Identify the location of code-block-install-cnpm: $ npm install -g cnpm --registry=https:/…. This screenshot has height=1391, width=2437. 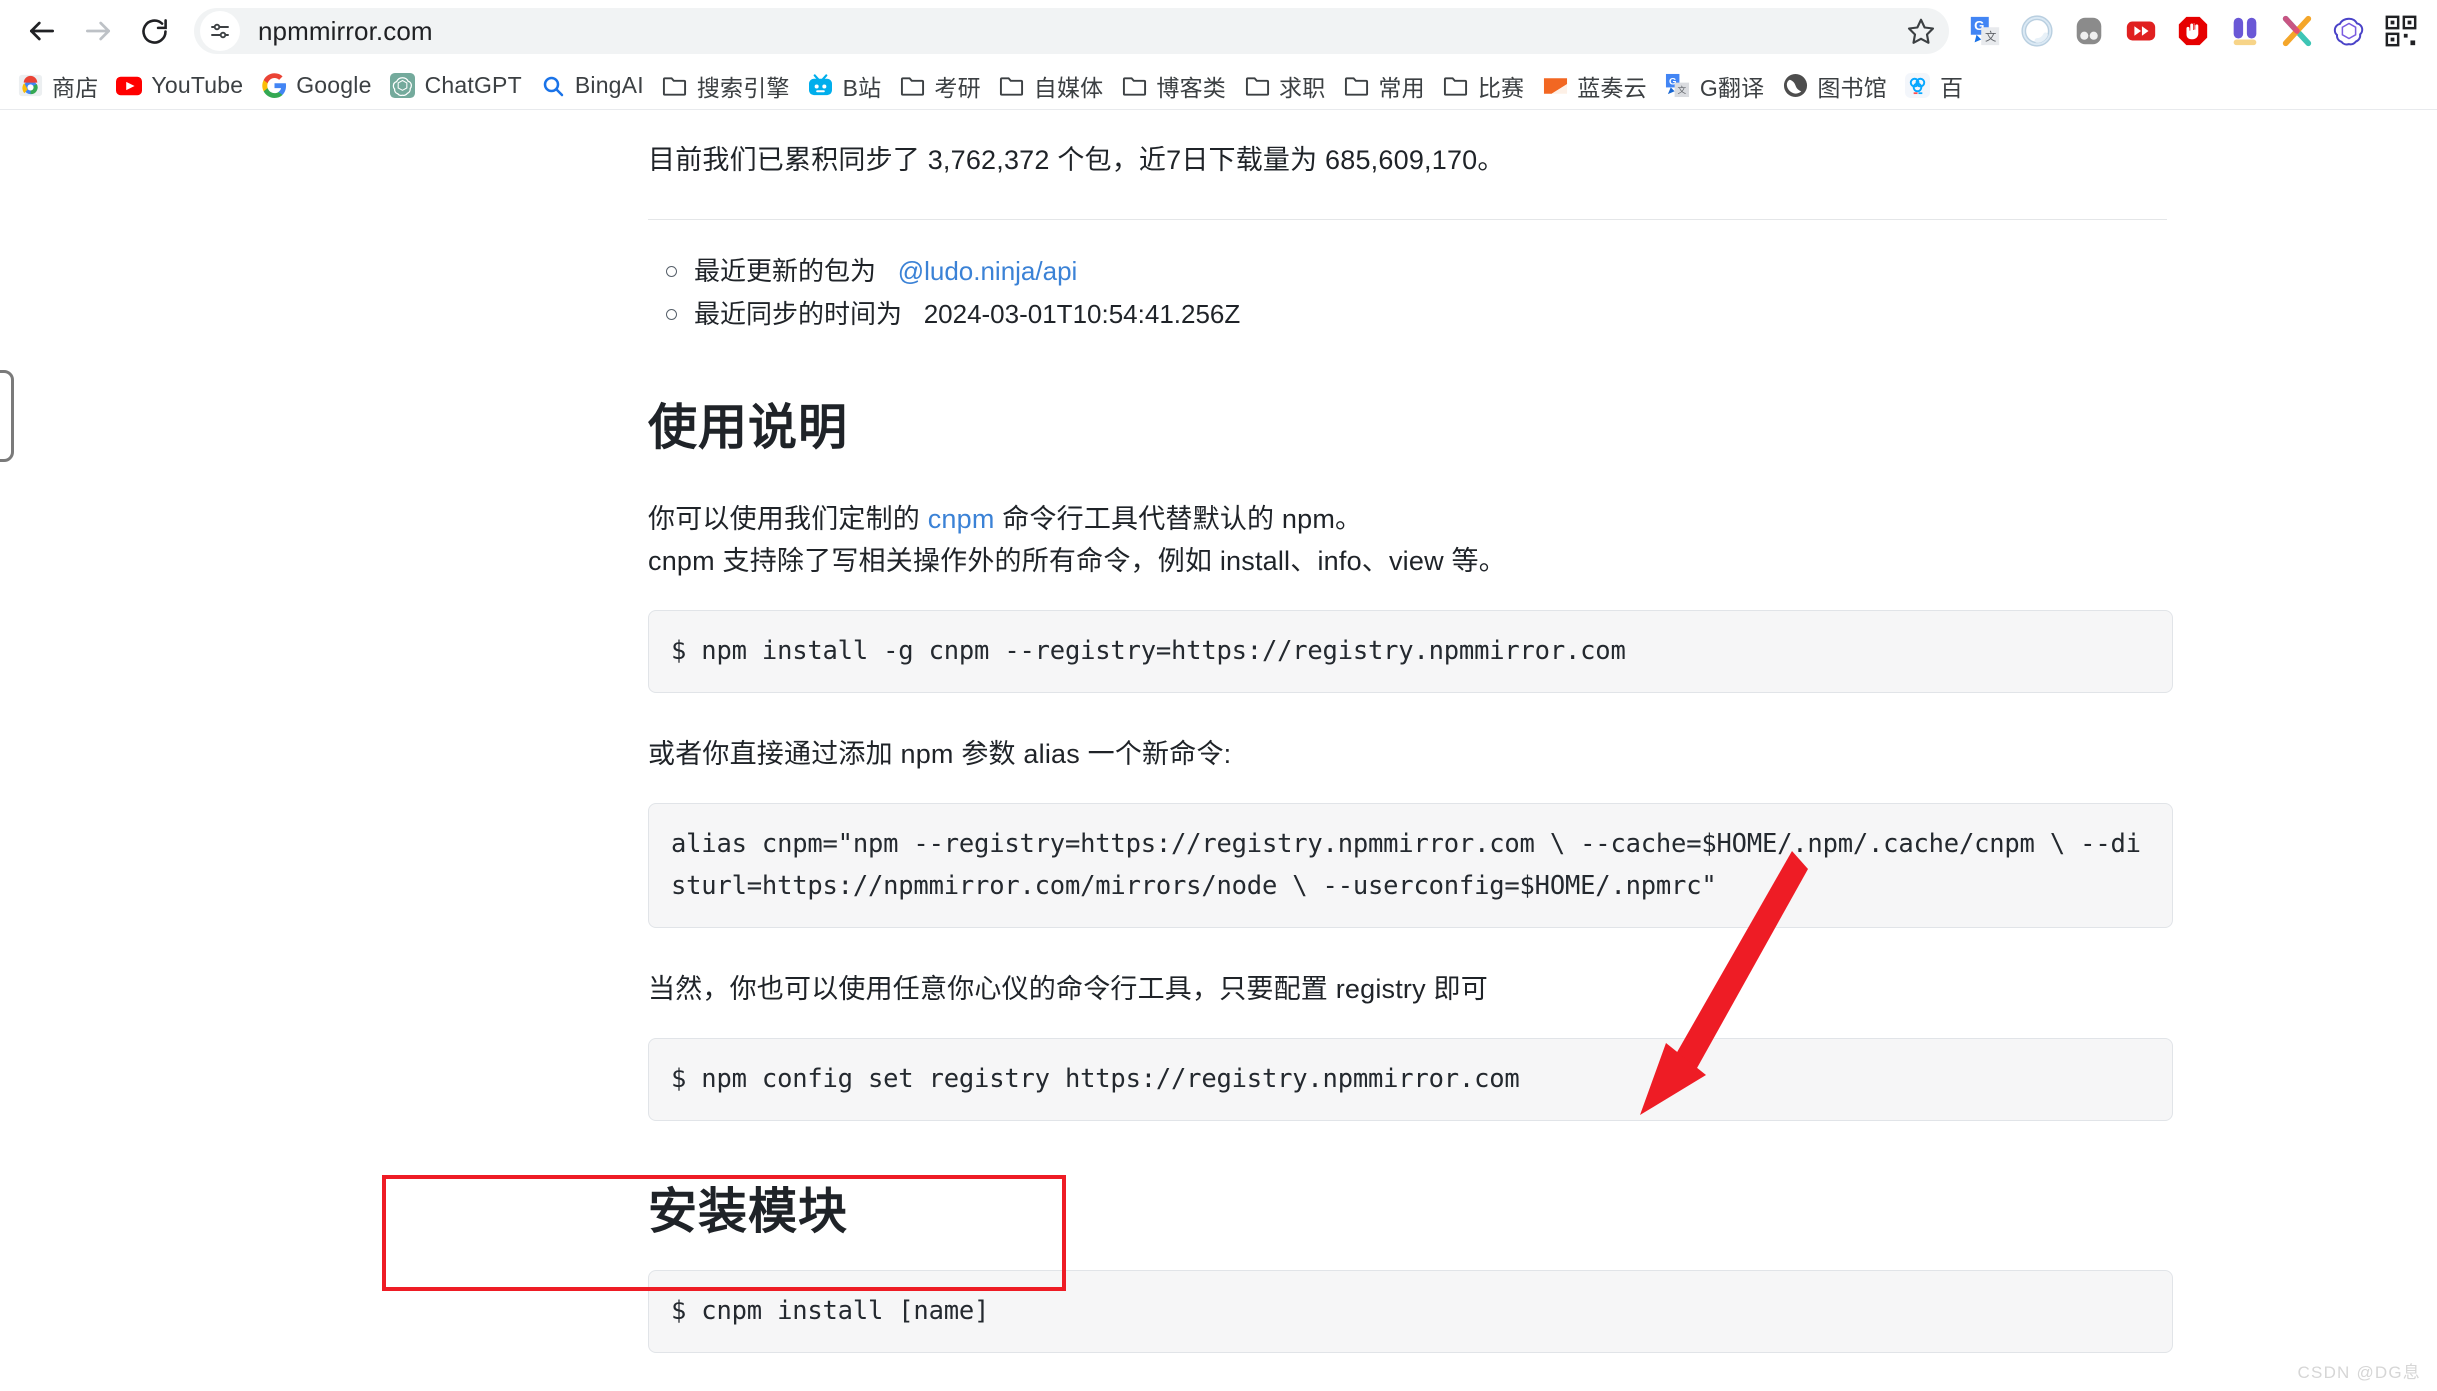
(1410, 651).